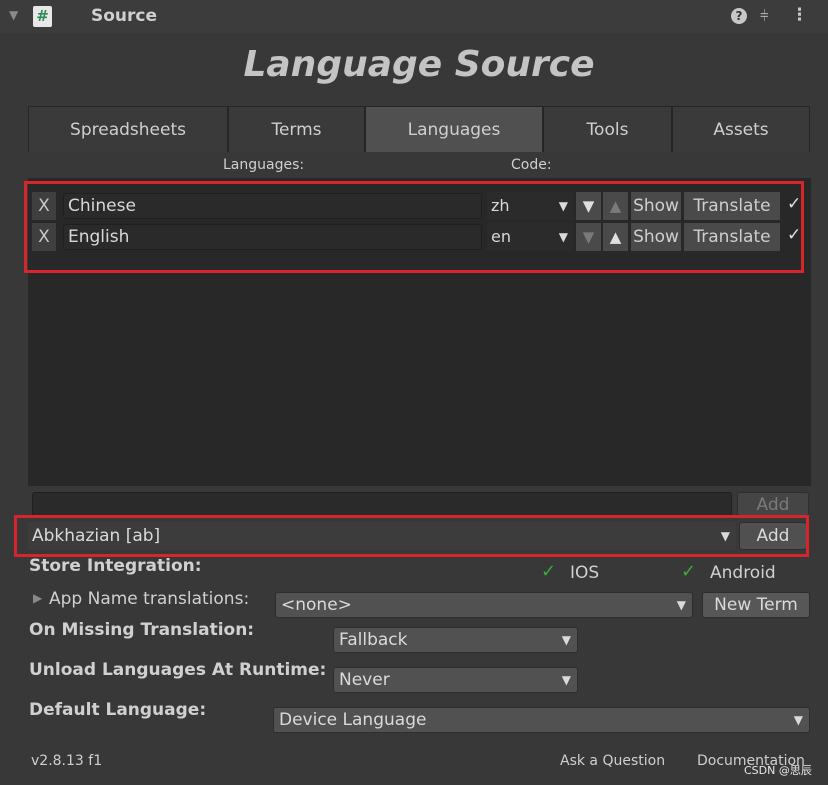 The height and width of the screenshot is (785, 828). I want to click on store-integration-label: Store Integration:, so click(115, 566).